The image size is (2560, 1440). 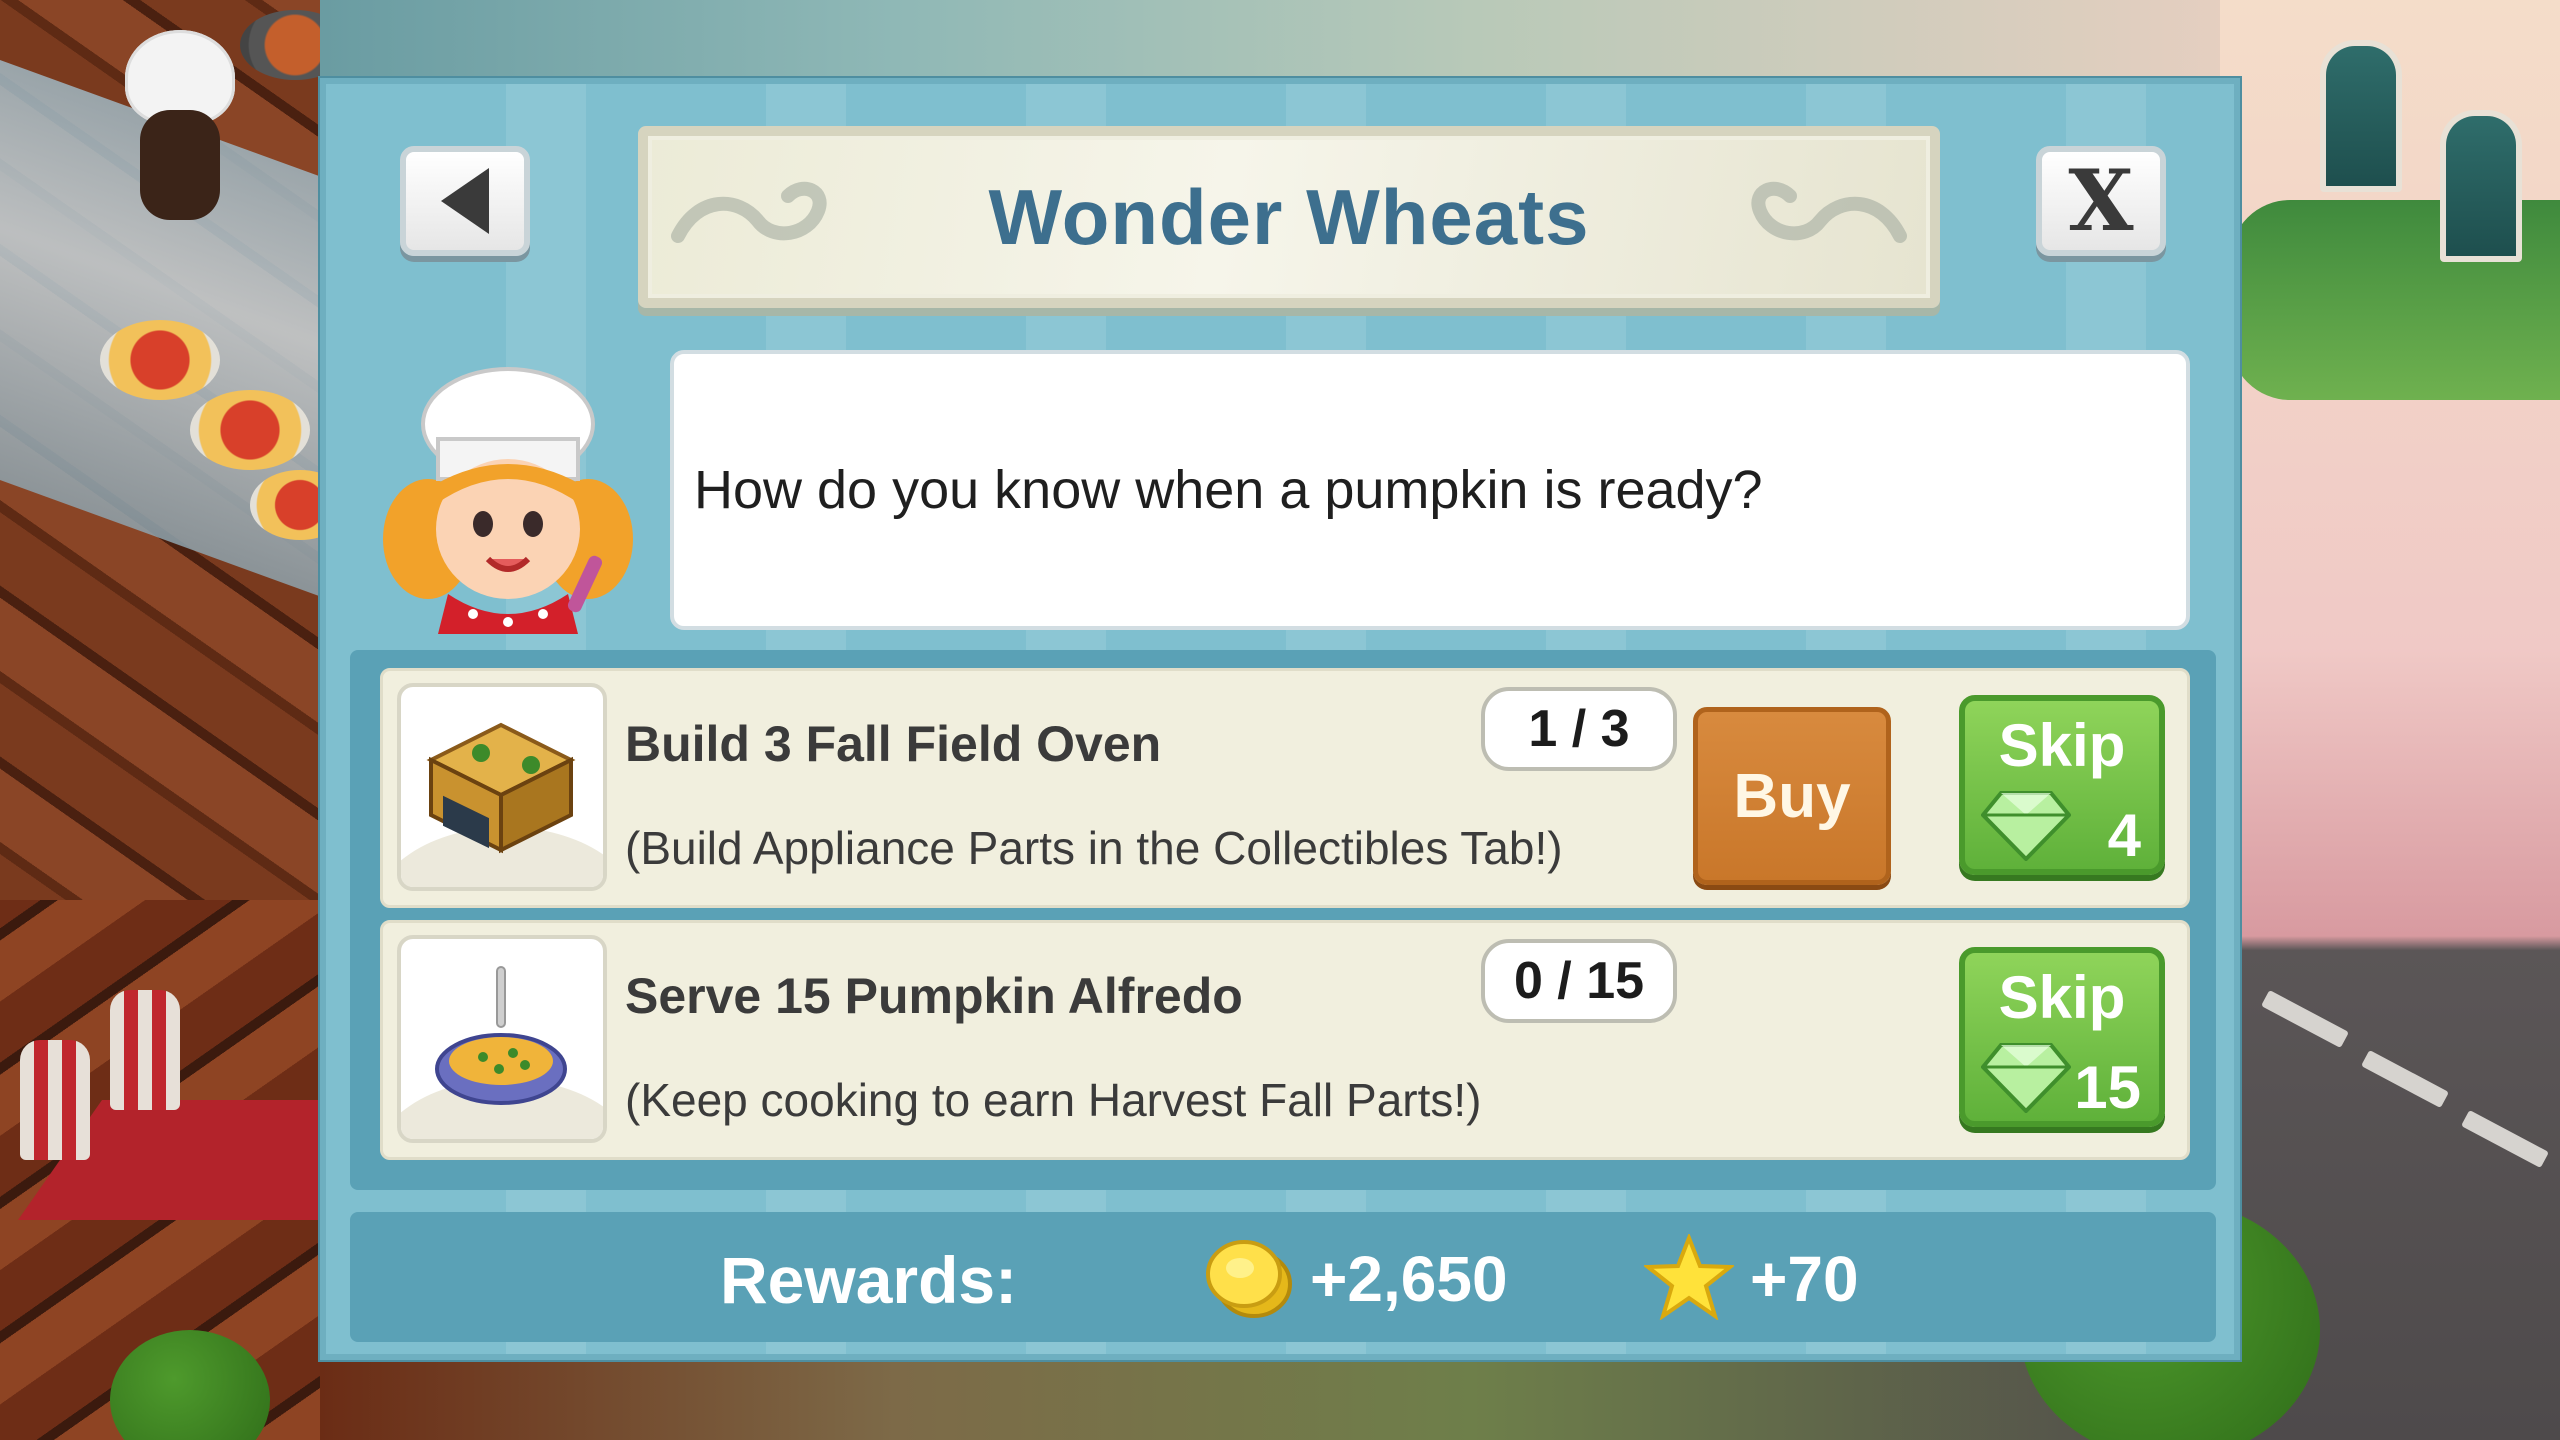 I want to click on skip-button: Skip 15, so click(x=2062, y=1037).